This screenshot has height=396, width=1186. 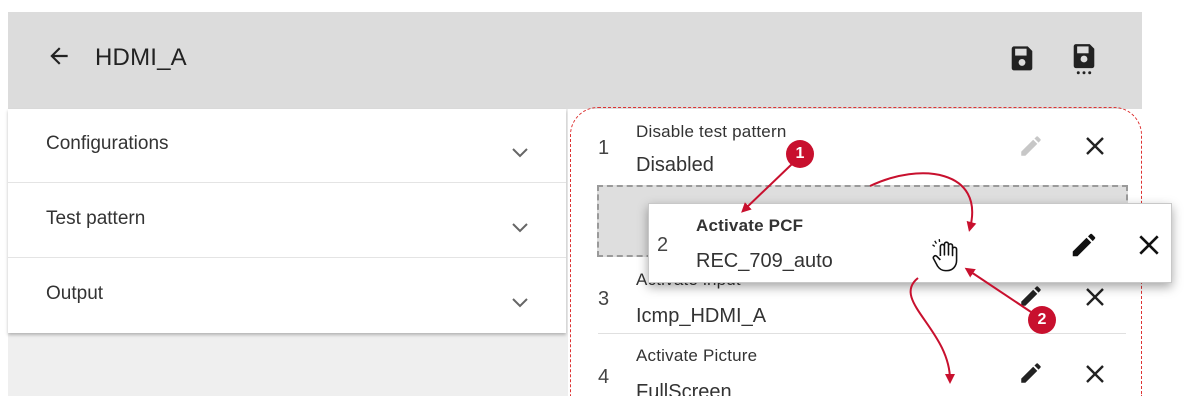 What do you see at coordinates (701, 316) in the screenshot?
I see `step-value: Icmp_HDMI_A` at bounding box center [701, 316].